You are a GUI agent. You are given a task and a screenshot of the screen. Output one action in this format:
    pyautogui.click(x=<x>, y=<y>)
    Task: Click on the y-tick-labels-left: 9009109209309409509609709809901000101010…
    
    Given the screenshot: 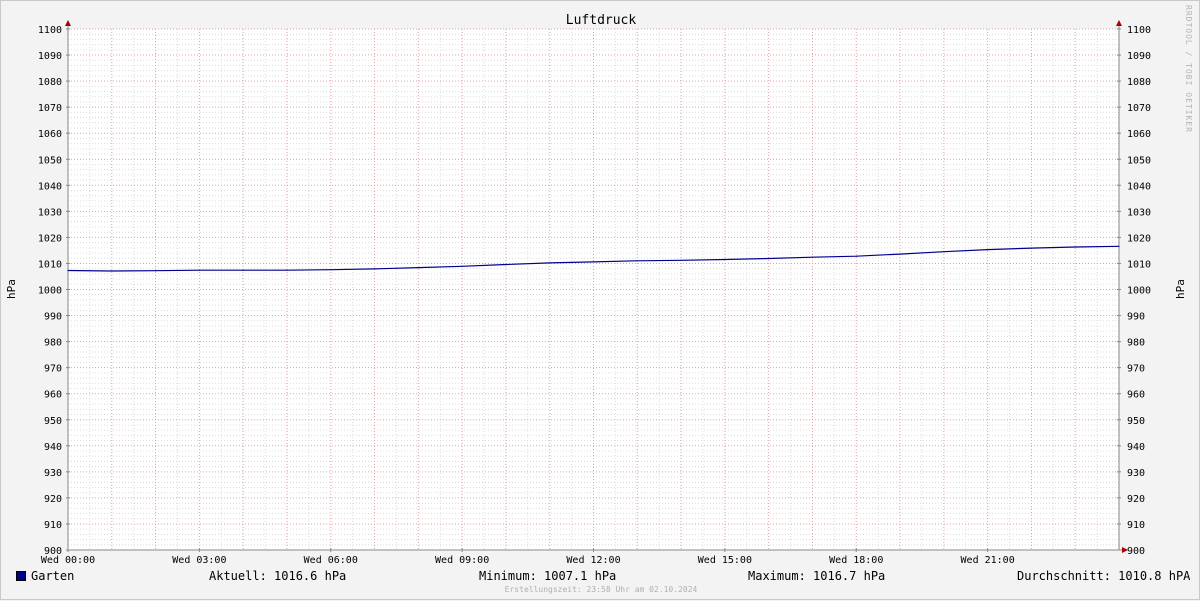 What is the action you would take?
    pyautogui.click(x=50, y=291)
    